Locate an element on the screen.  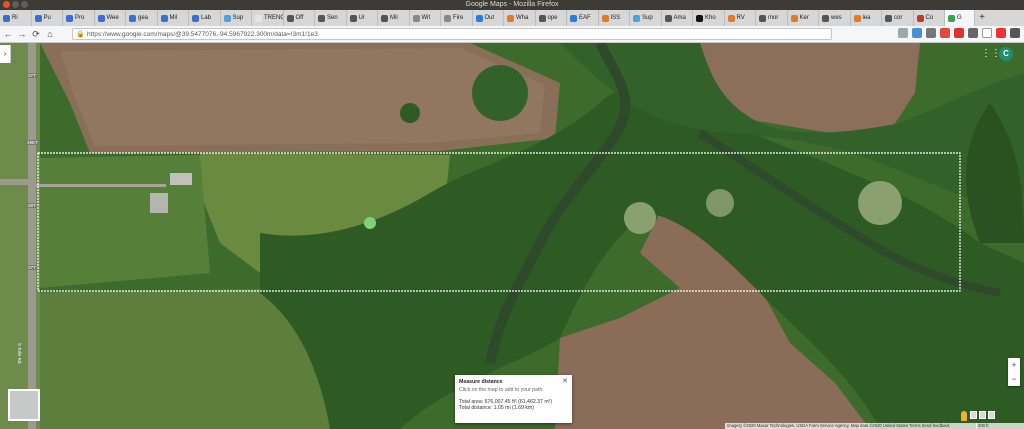
browser-tab: RV is located at coordinates (740, 18).